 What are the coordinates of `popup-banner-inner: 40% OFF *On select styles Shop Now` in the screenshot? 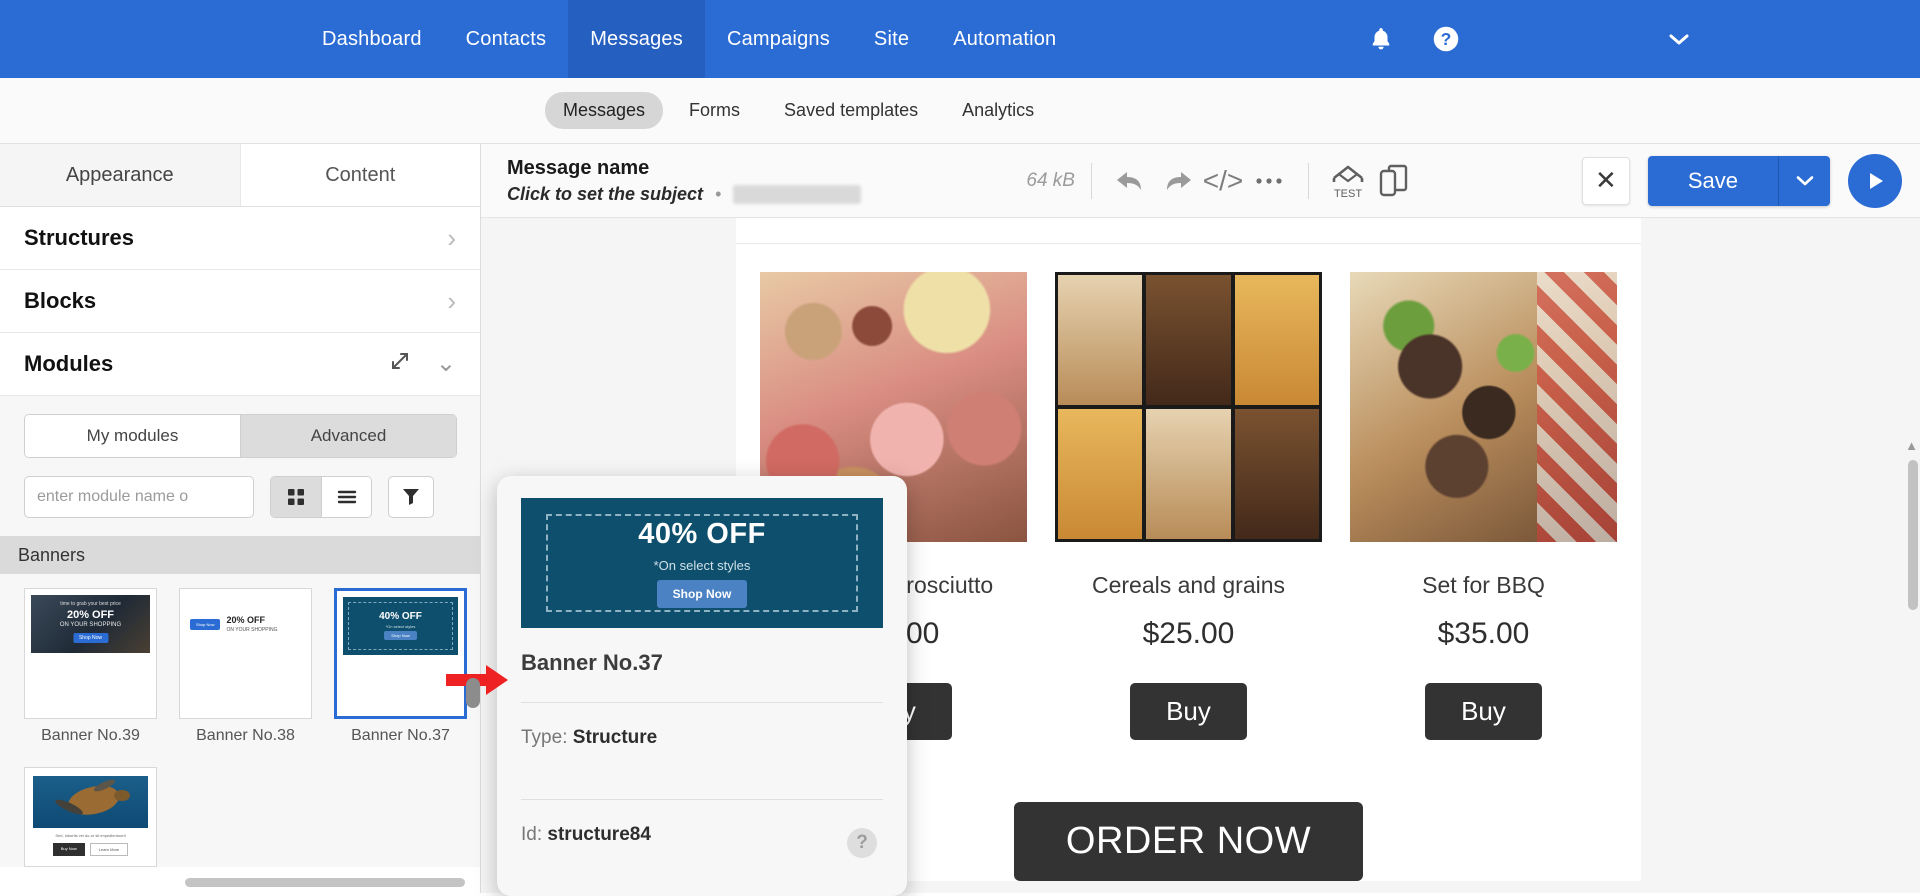 It's located at (702, 563).